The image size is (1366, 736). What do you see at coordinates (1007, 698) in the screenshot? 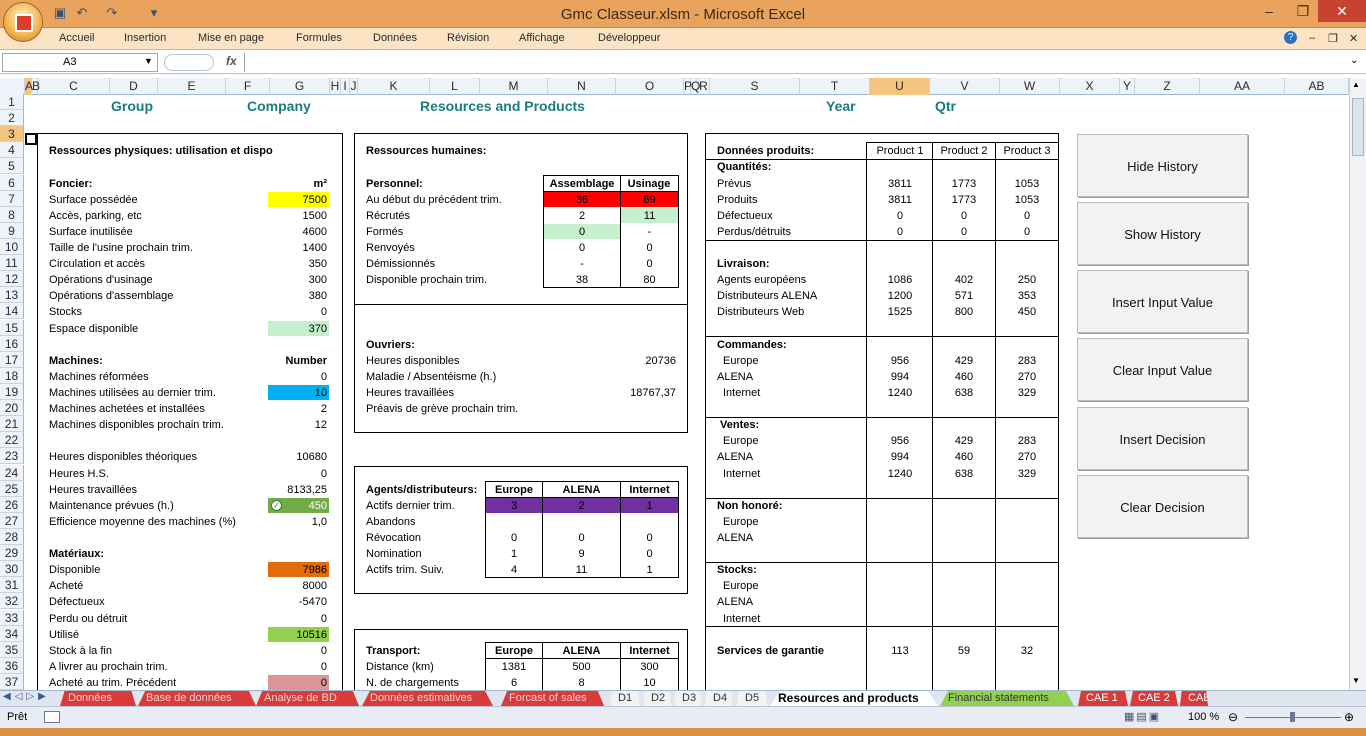
I see `sheet-tab: Financial statements` at bounding box center [1007, 698].